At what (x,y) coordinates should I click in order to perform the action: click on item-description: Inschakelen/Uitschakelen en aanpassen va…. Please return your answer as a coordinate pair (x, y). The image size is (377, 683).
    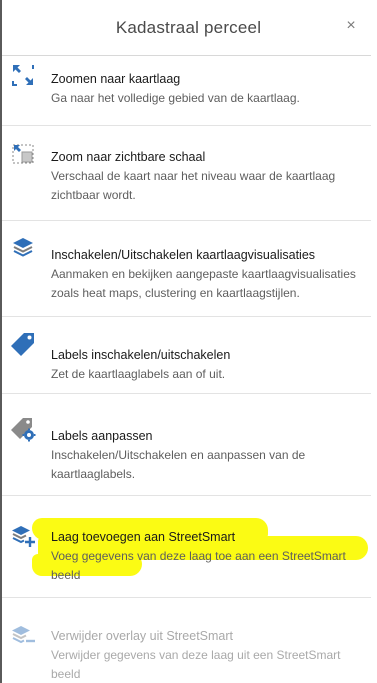
    Looking at the image, I should click on (178, 464).